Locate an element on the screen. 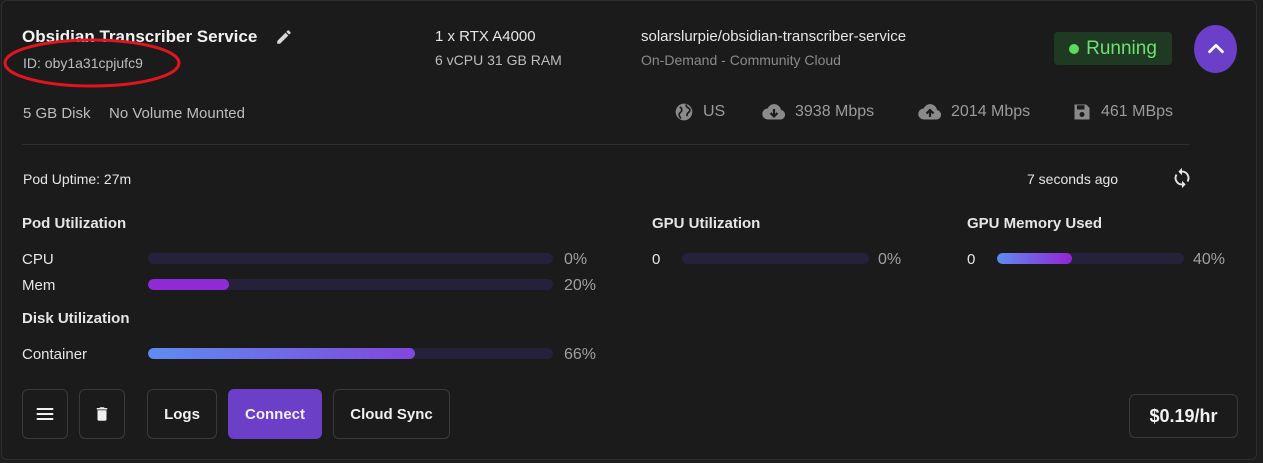 The image size is (1263, 463). mem-bar is located at coordinates (350, 284).